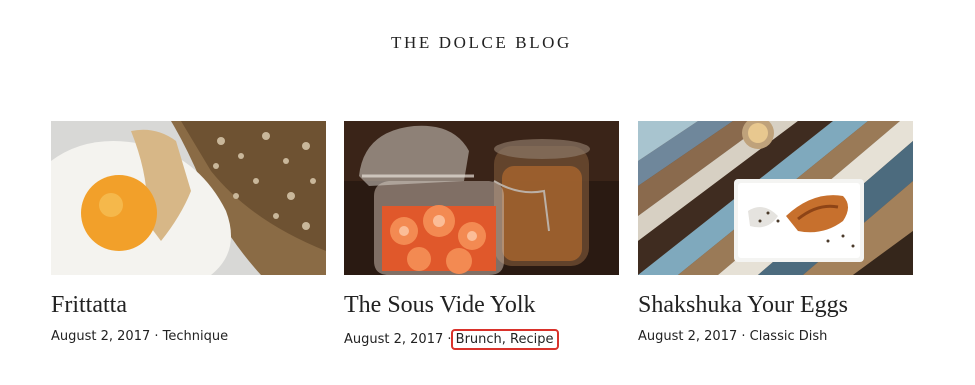 The image size is (975, 385). I want to click on post-thumbnail-shakshuka, so click(775, 198).